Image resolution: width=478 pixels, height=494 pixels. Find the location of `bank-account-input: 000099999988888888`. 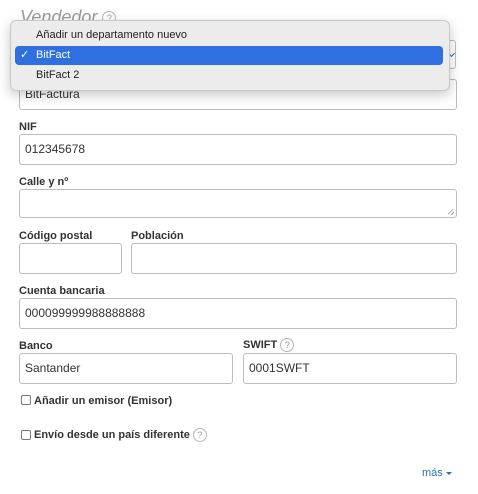

bank-account-input: 000099999988888888 is located at coordinates (238, 313).